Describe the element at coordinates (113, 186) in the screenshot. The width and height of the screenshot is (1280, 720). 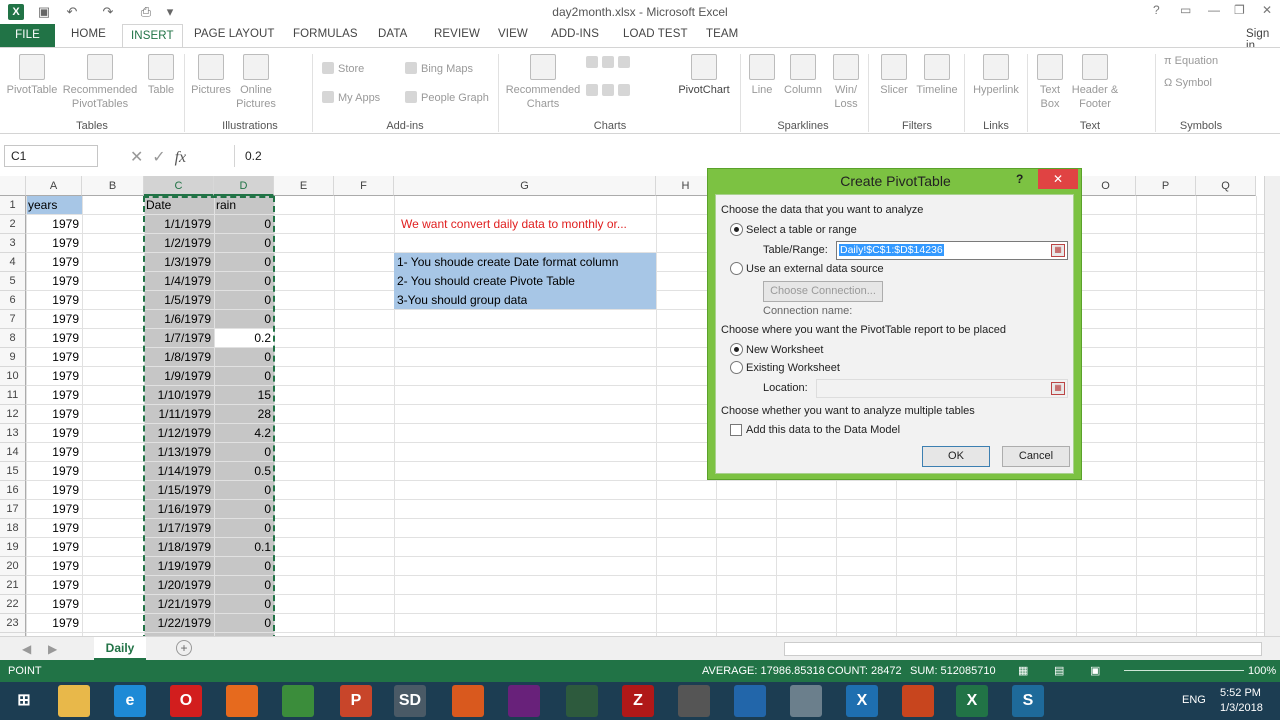
I see `column-header-b: B` at that location.